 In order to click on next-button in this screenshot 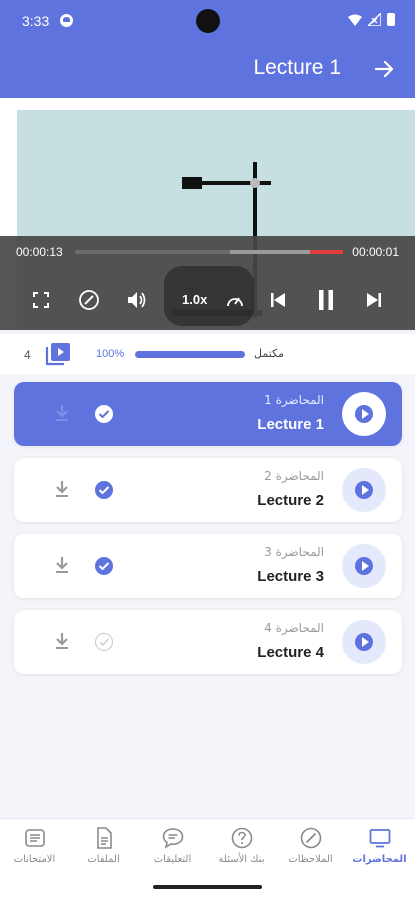, I will do `click(374, 300)`.